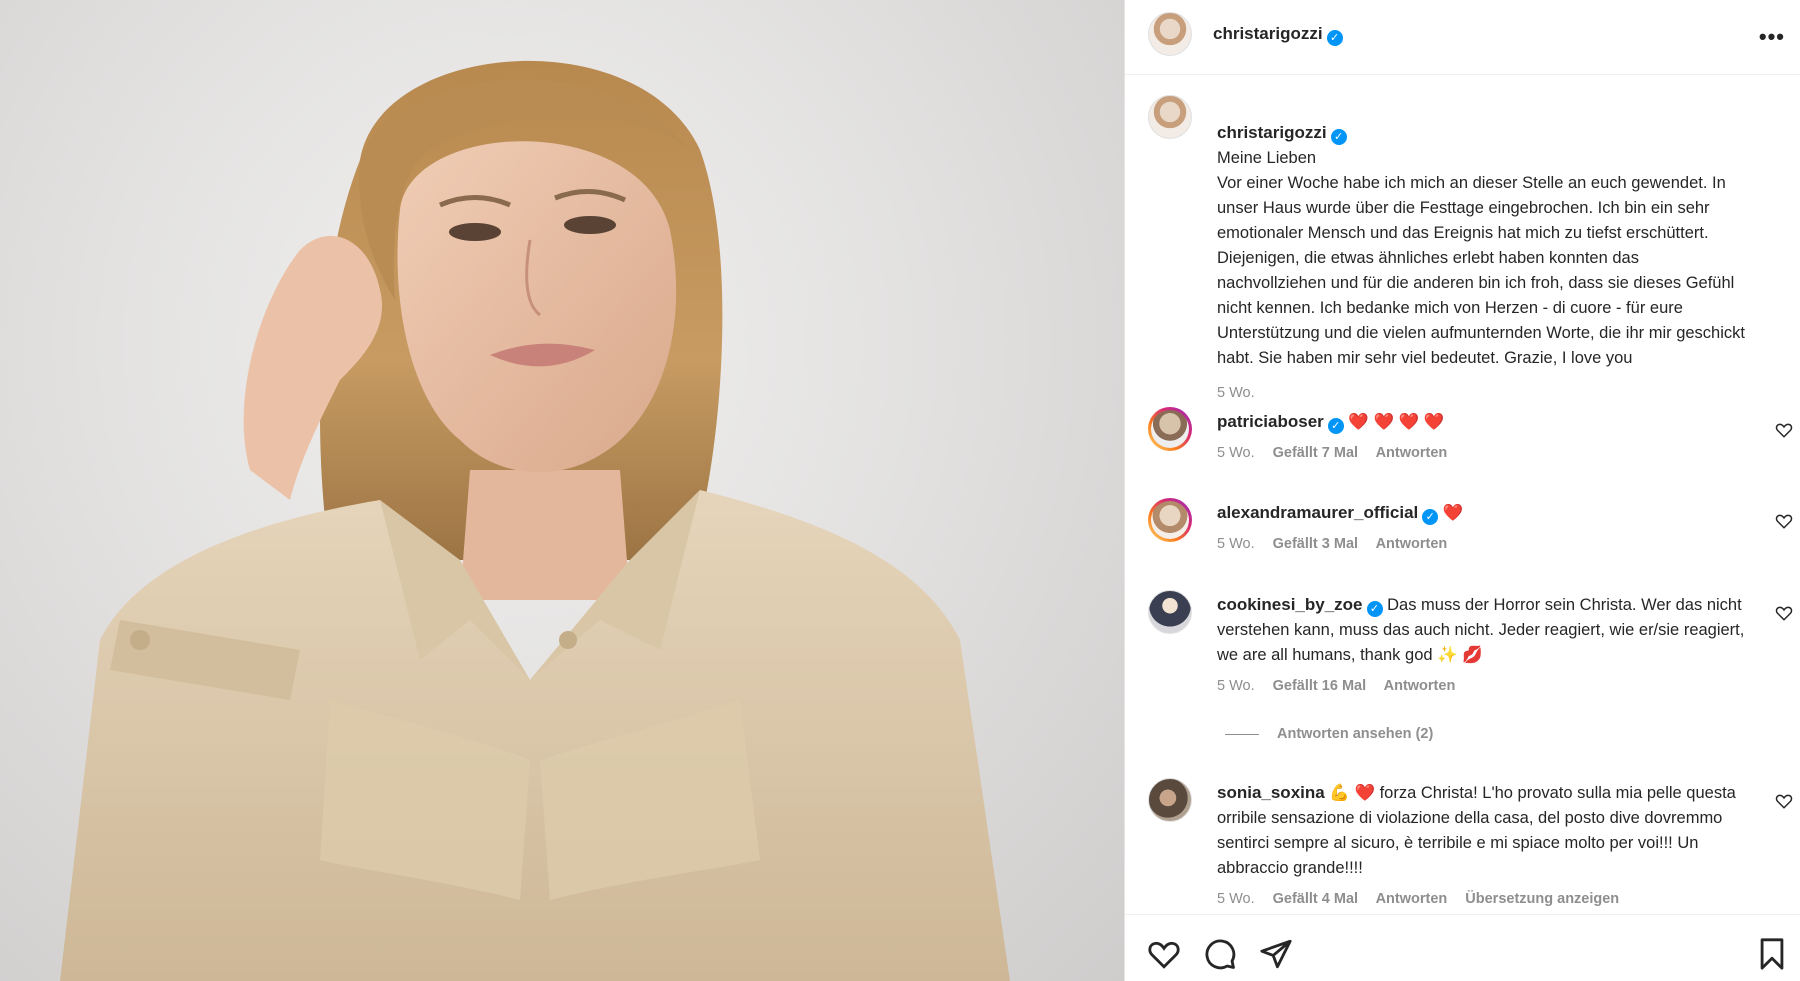 The image size is (1800, 981). What do you see at coordinates (1462, 37) in the screenshot?
I see `post-header: christarigozzi ✓ •••` at bounding box center [1462, 37].